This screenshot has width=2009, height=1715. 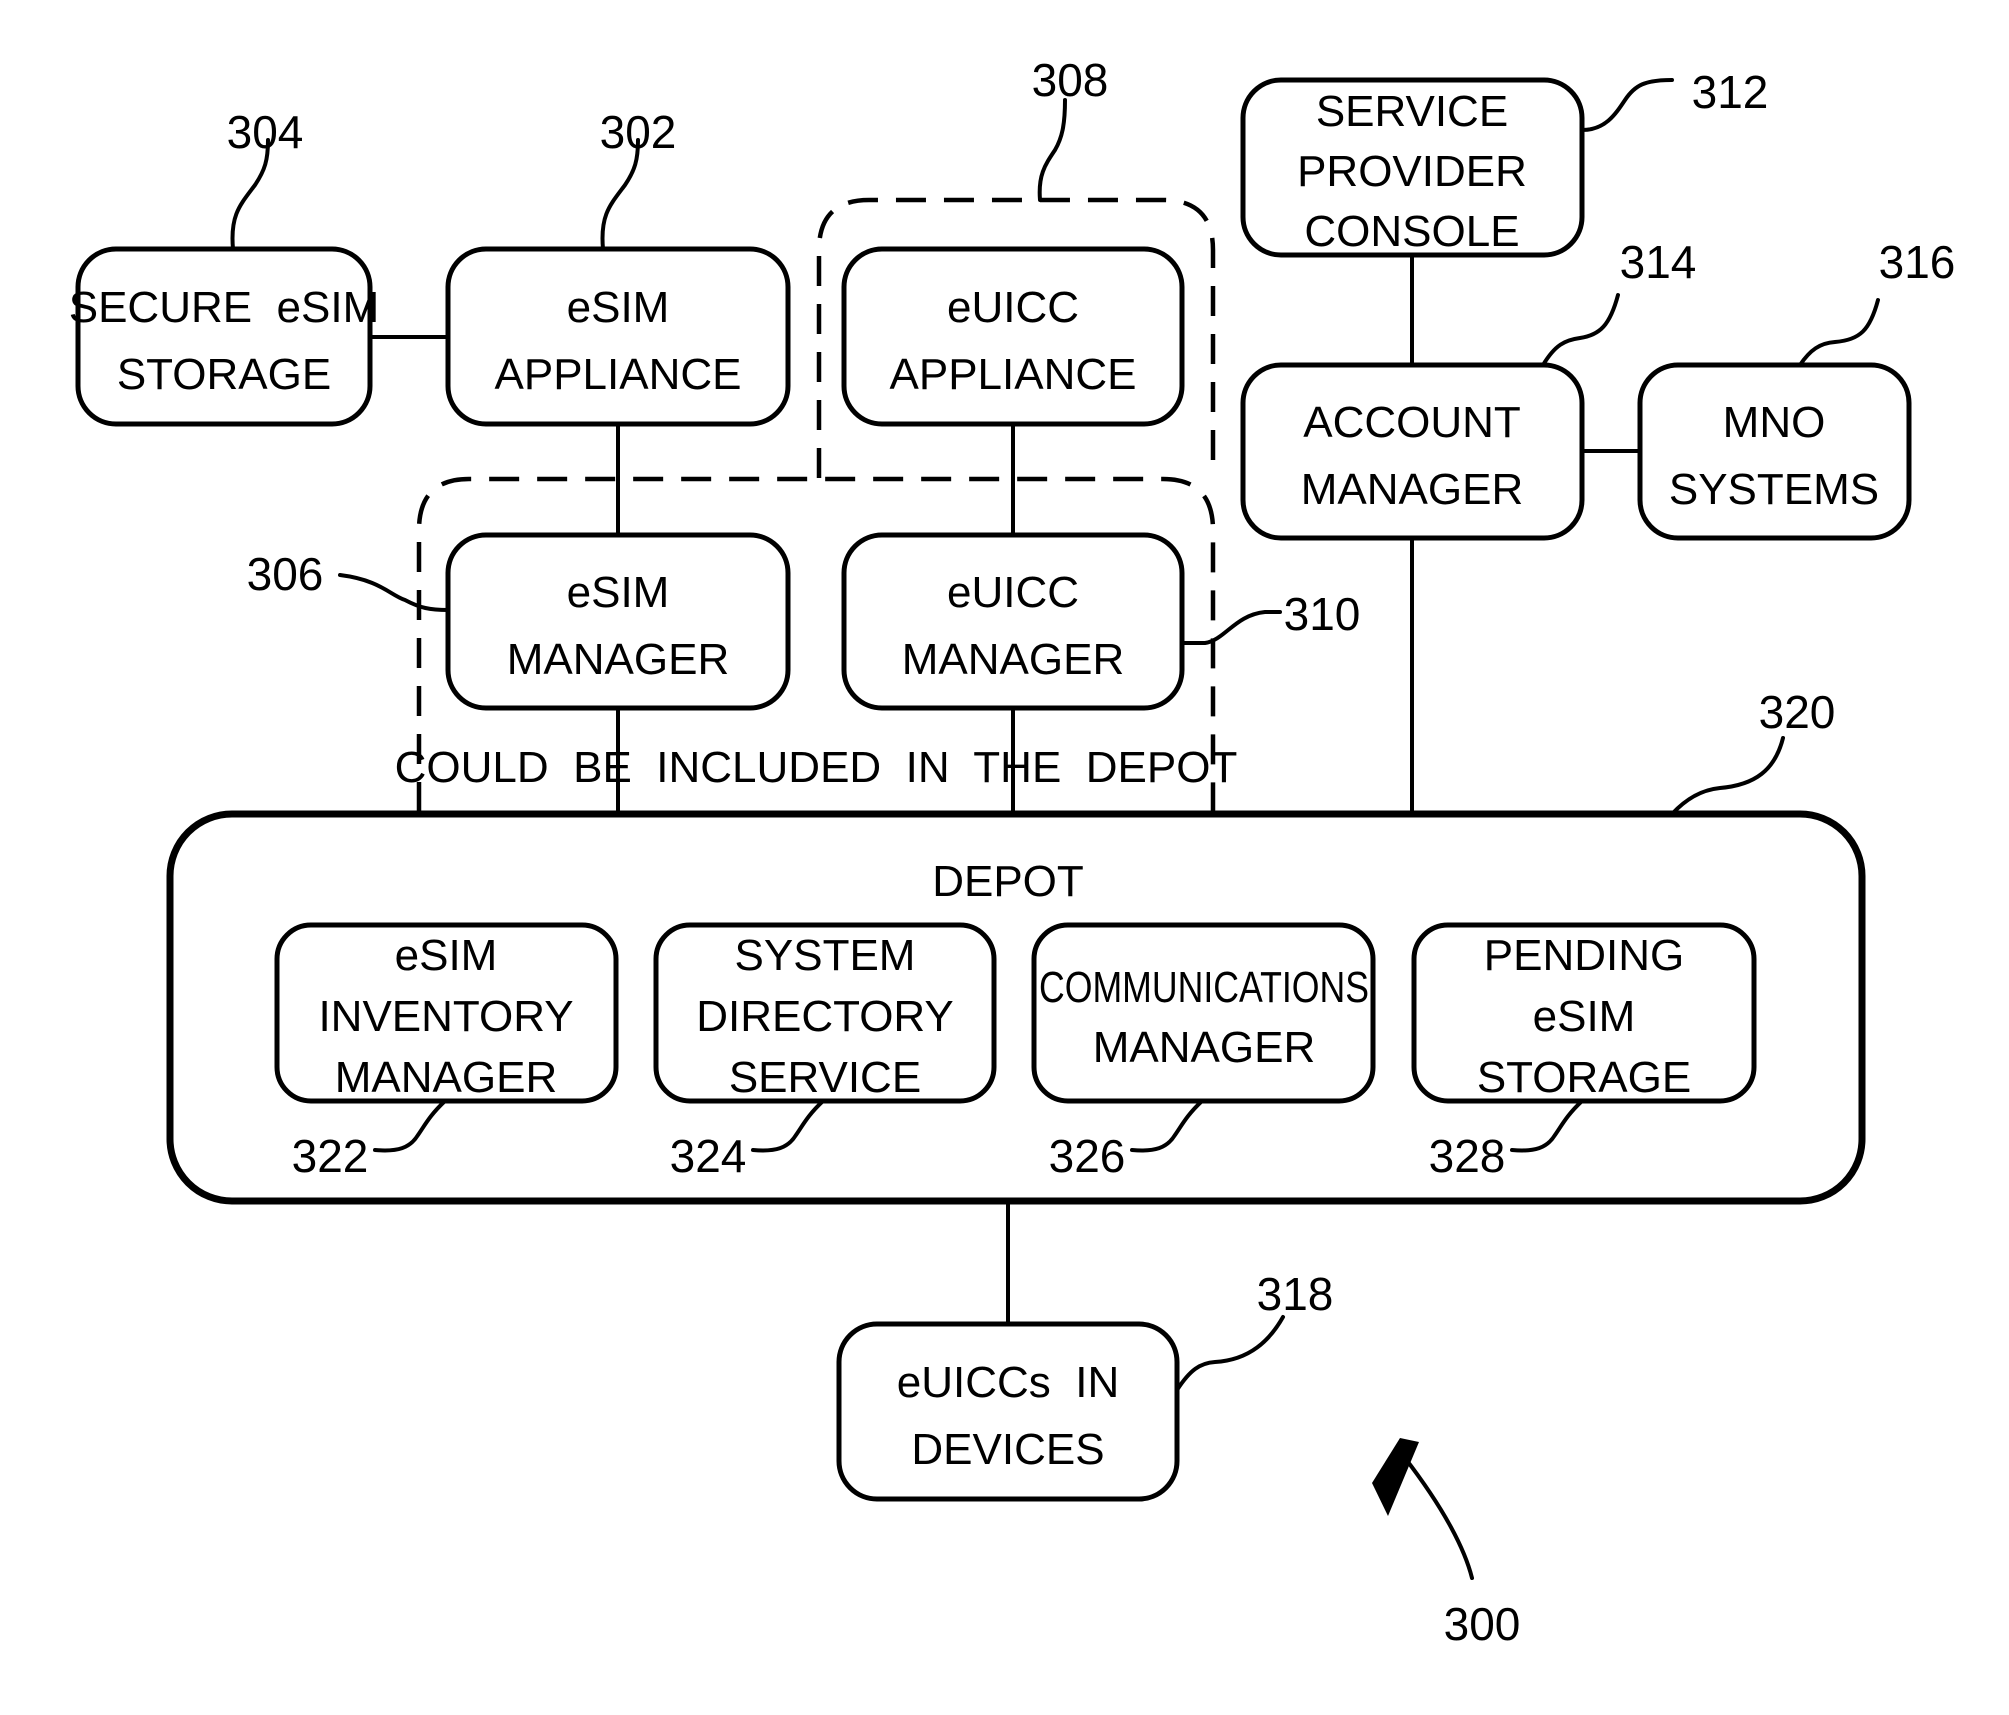 I want to click on ref-numeral-318: 318, so click(x=1295, y=1294).